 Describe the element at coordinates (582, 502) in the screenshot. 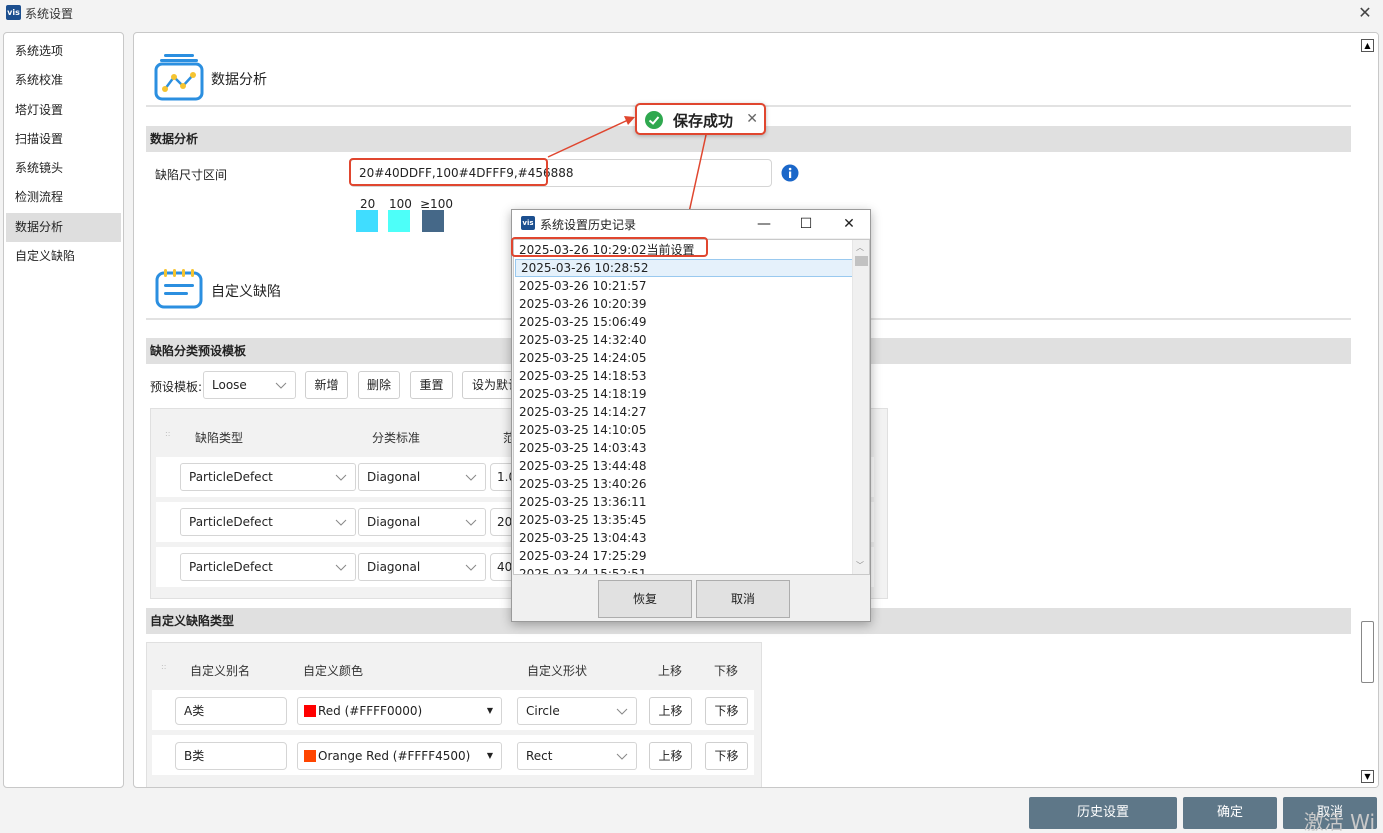

I see `history-item: 2025-03-25 13:36:11` at that location.